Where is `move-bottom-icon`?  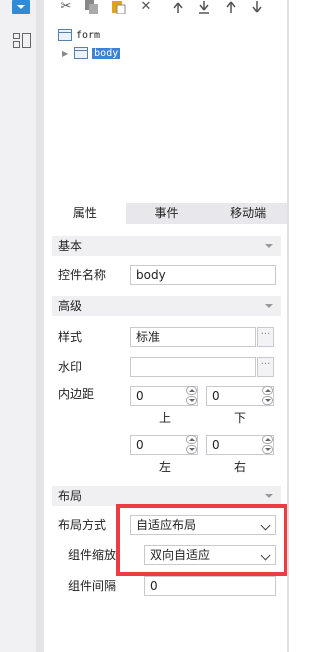
move-bottom-icon is located at coordinates (204, 8).